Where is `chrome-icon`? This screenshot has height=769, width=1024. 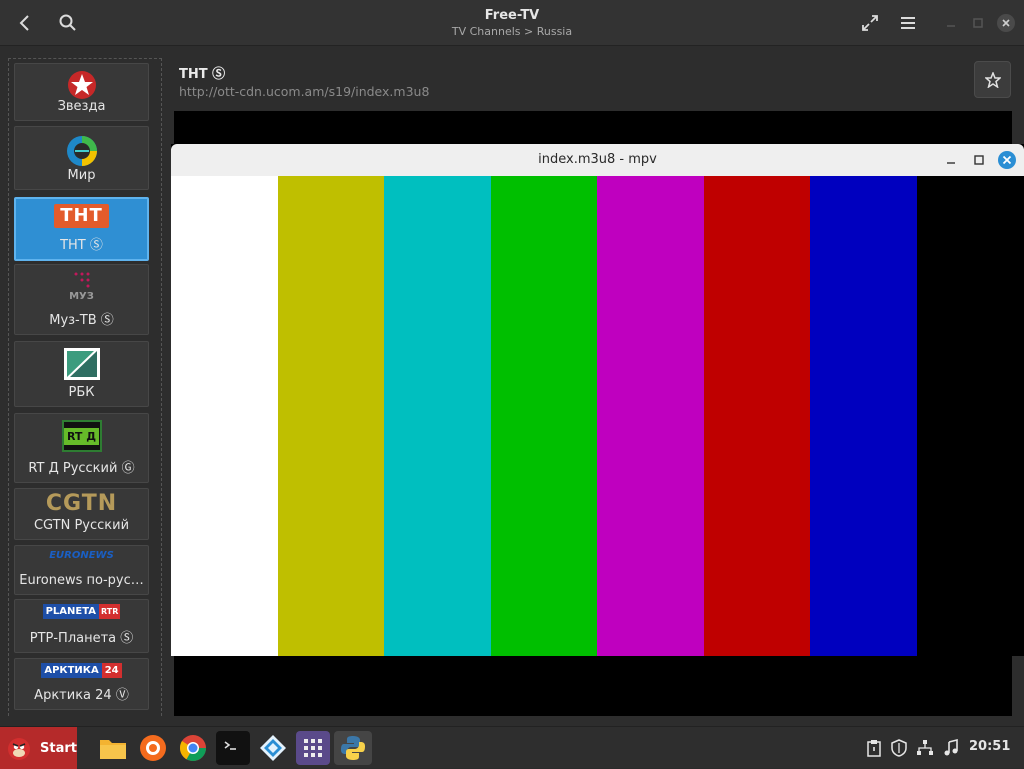 chrome-icon is located at coordinates (193, 748).